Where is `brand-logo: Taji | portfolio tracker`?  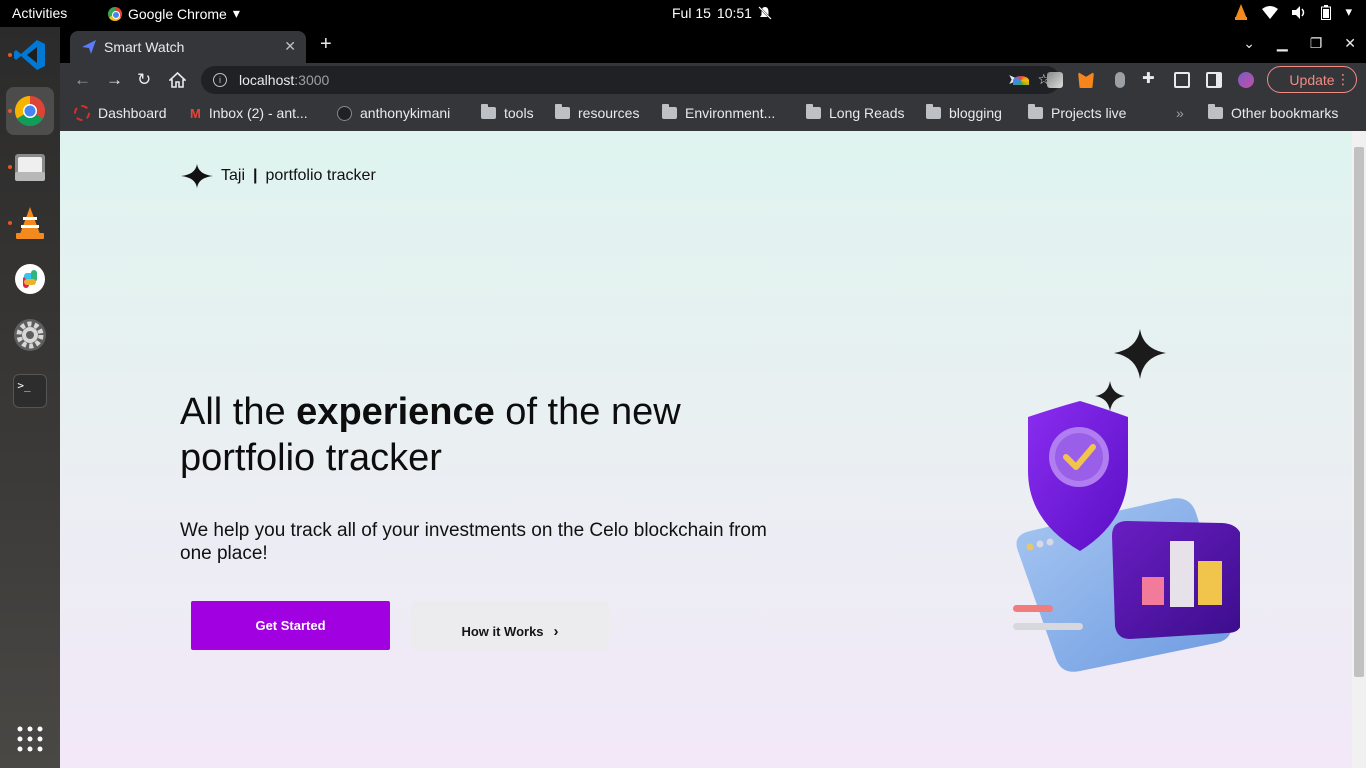 brand-logo: Taji | portfolio tracker is located at coordinates (278, 176).